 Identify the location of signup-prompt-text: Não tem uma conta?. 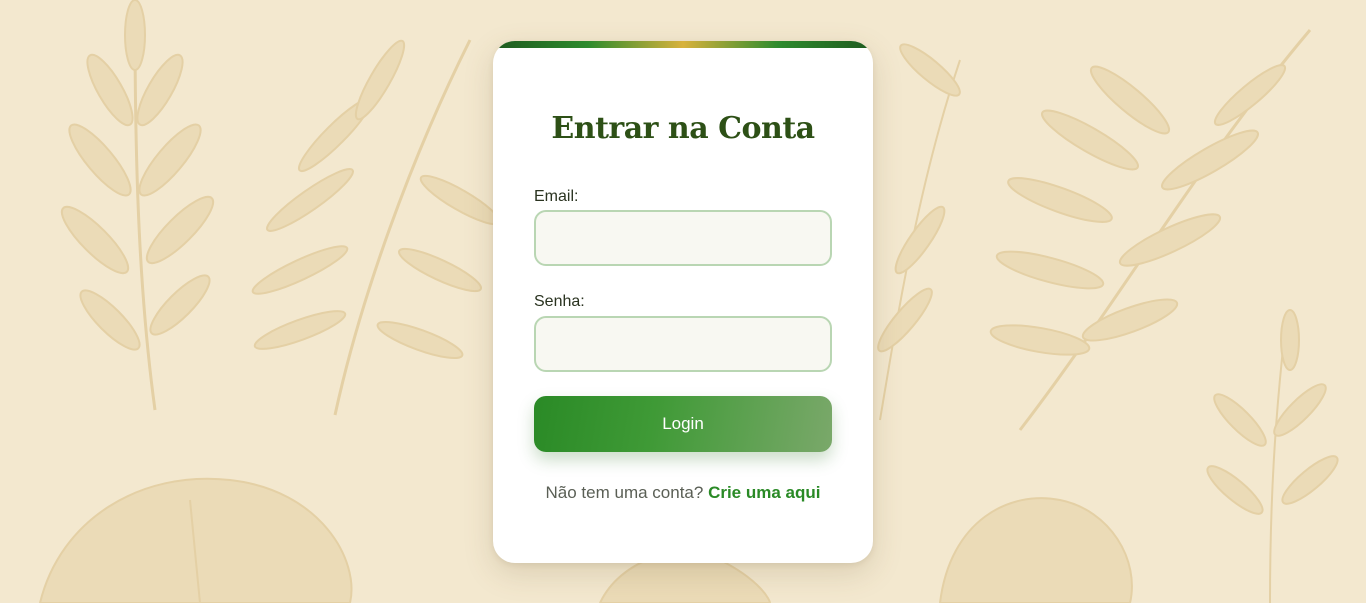
(624, 492).